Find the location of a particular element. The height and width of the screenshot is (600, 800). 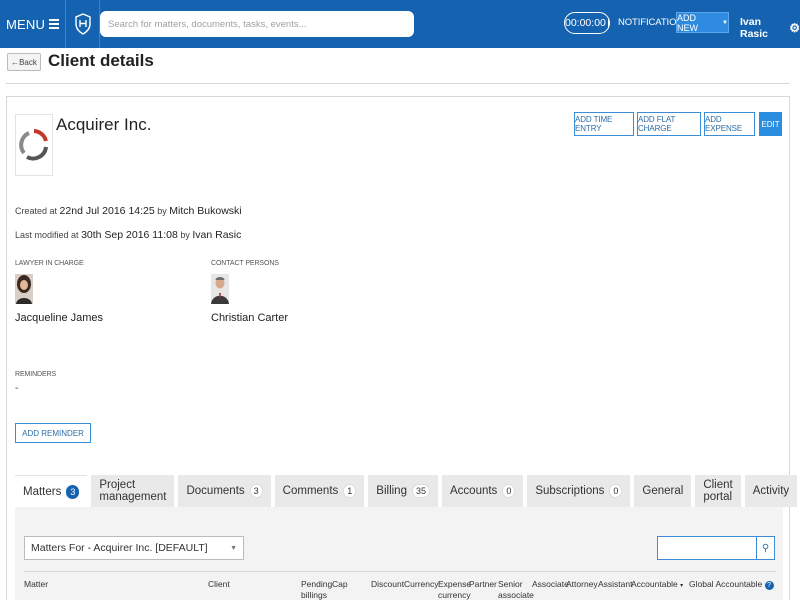

hamburger-icon is located at coordinates (54, 24).